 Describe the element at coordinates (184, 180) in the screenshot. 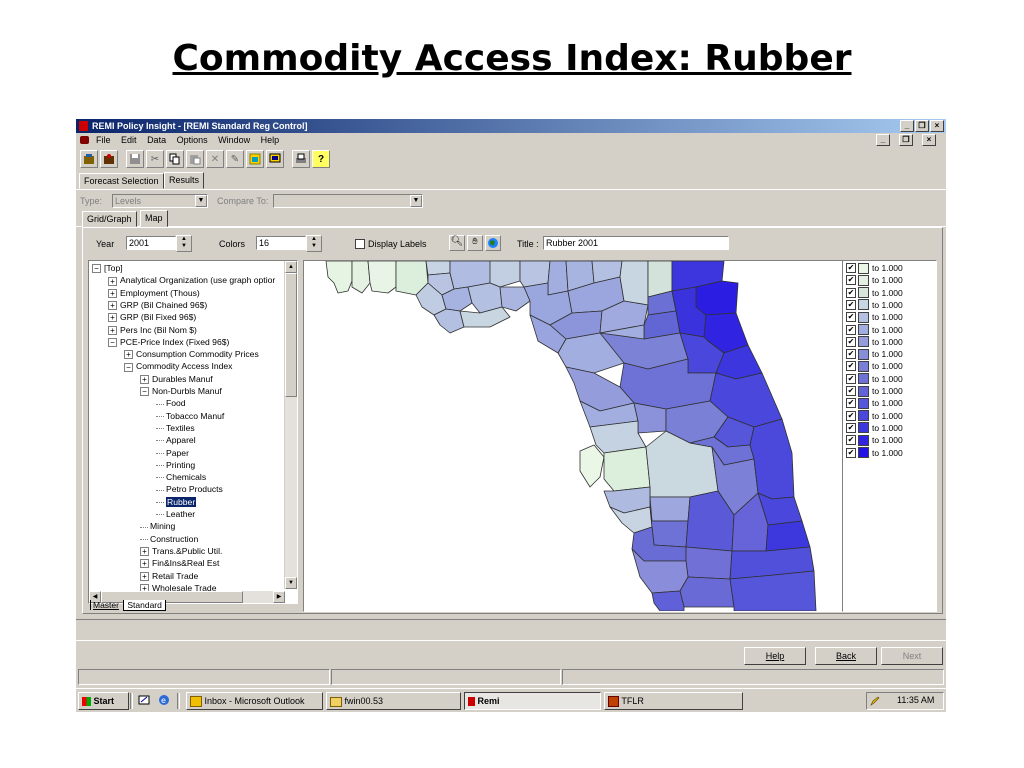

I see `tab-results: Results` at that location.